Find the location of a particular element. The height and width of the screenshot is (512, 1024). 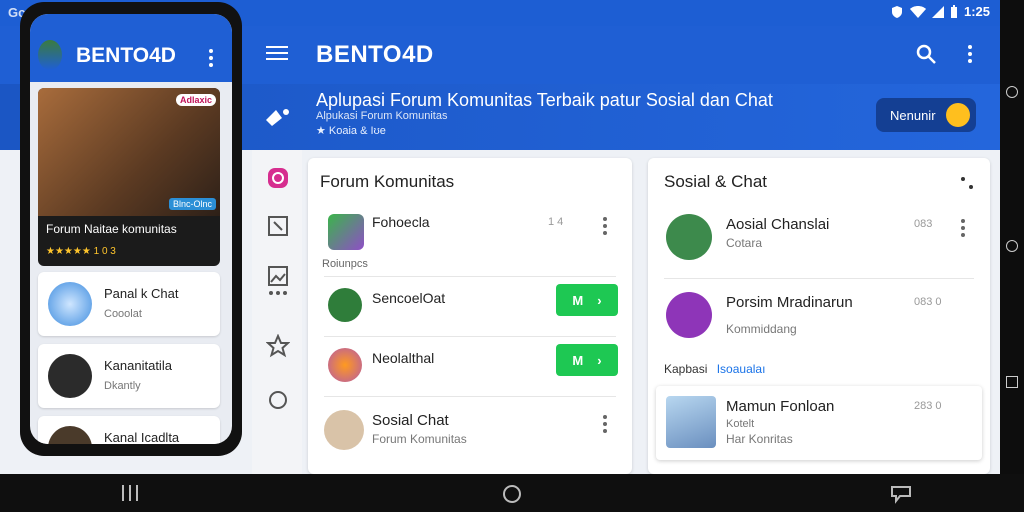

social-row: Porsim Mradinarun Kommiddang 083 0 is located at coordinates (819, 312).